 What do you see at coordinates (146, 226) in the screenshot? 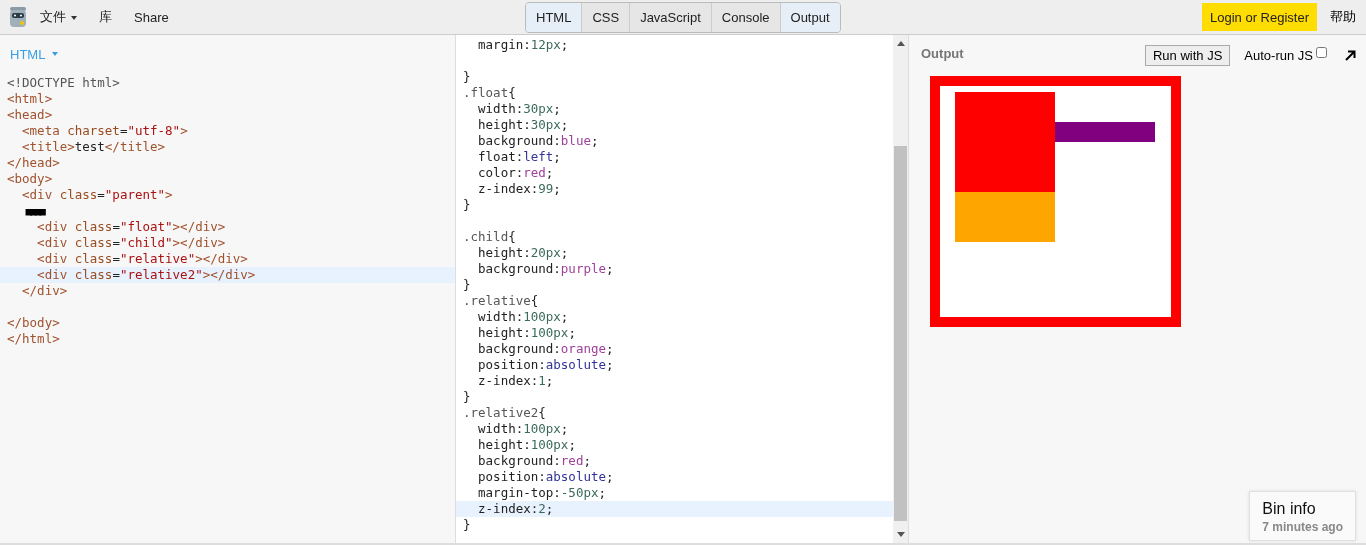
I see `code-string: "float"` at bounding box center [146, 226].